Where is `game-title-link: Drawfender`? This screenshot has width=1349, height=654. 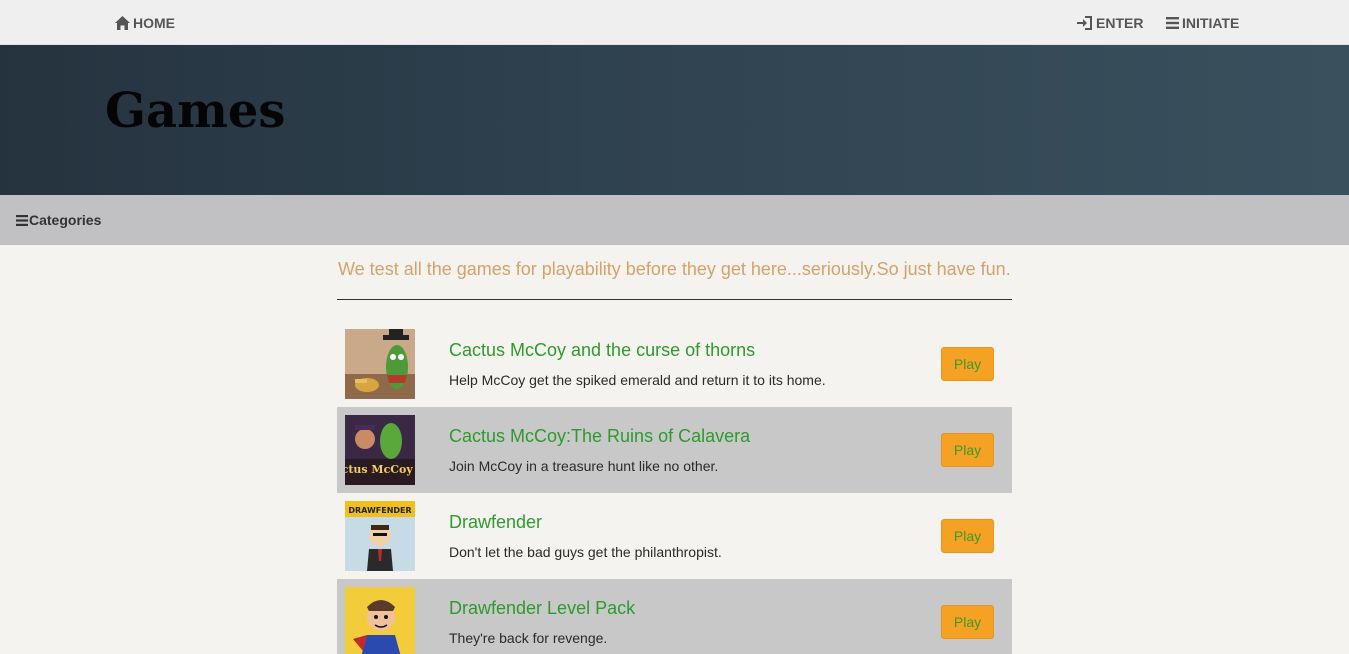 game-title-link: Drawfender is located at coordinates (495, 522).